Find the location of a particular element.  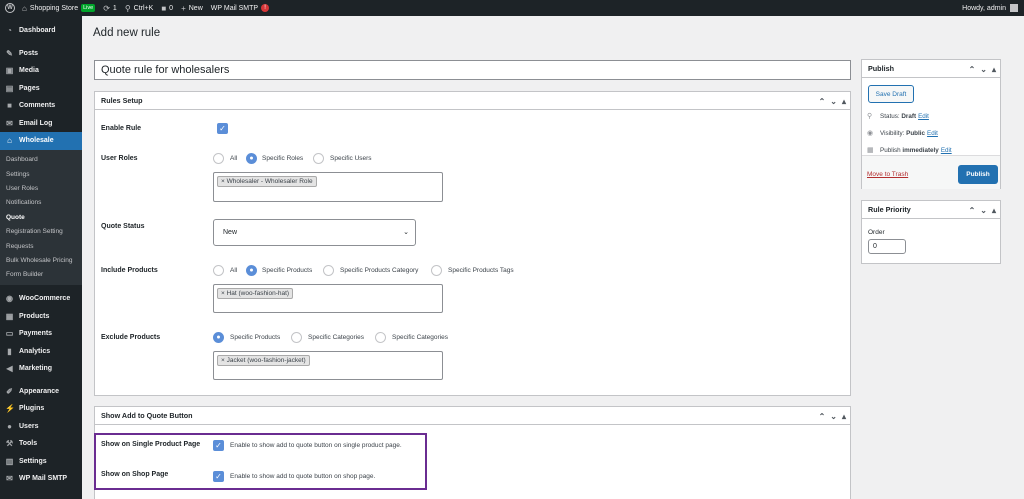

menu-dashboard: ◔ Dashboard is located at coordinates (41, 31).